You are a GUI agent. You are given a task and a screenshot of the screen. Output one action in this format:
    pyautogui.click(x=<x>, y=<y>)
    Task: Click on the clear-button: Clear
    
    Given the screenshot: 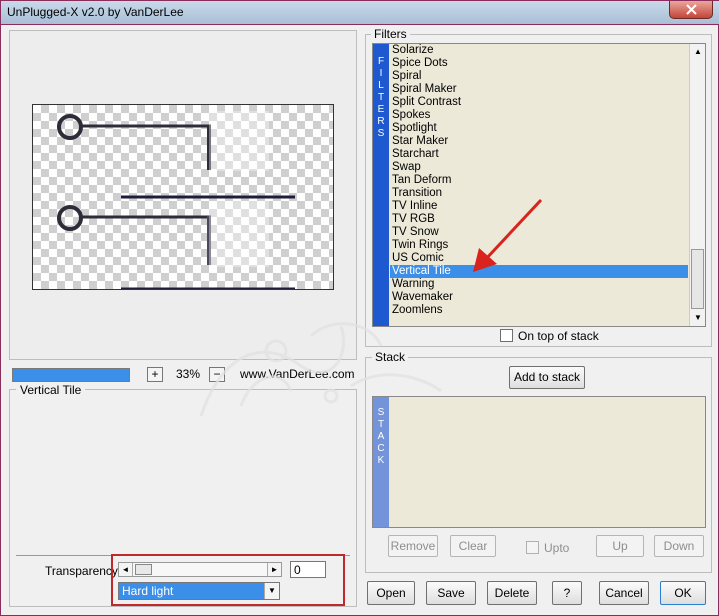 What is the action you would take?
    pyautogui.click(x=473, y=546)
    